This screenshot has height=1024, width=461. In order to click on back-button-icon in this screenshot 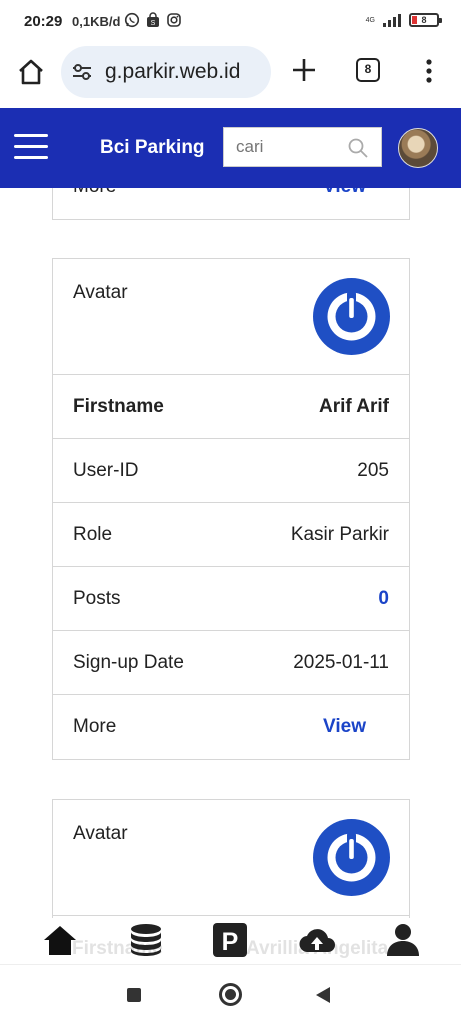, I will do `click(323, 995)`.